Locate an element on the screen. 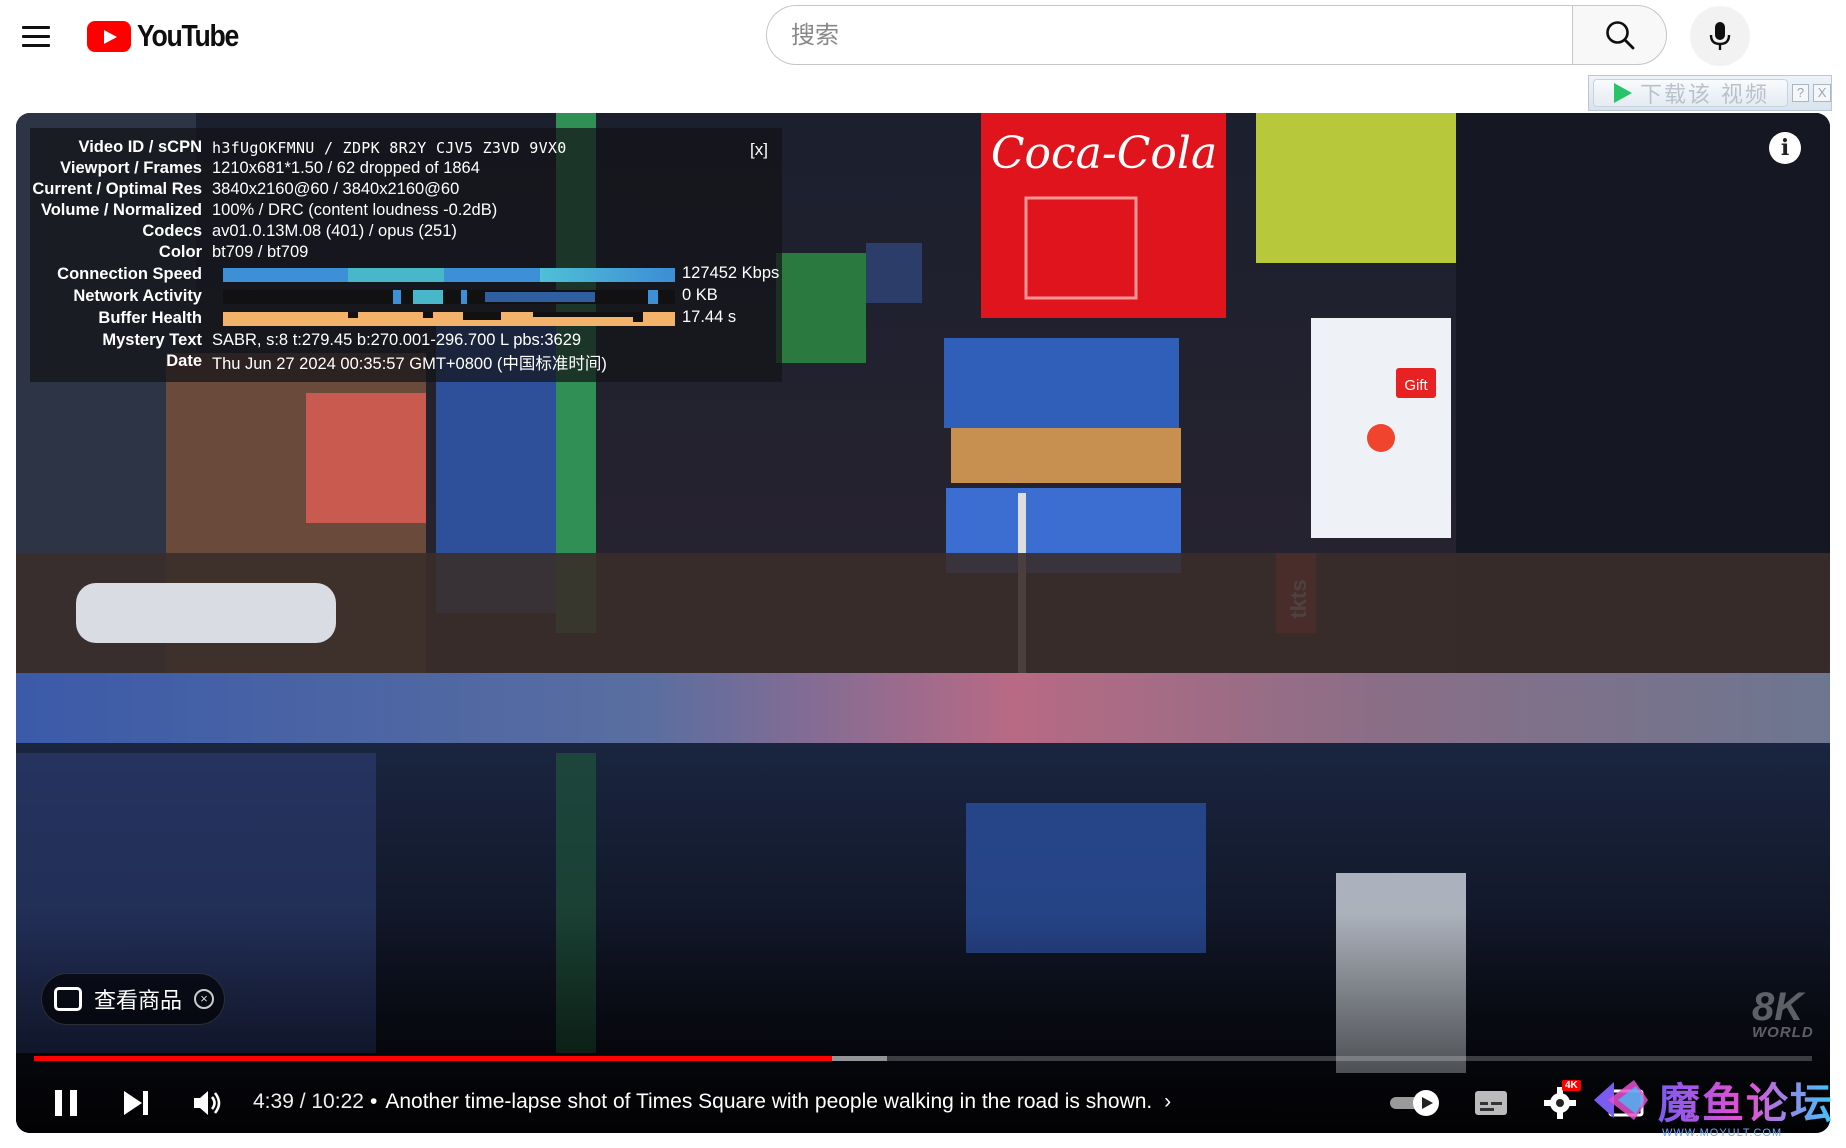 This screenshot has height=1148, width=1846. forum-url: WWW.MOYULT.COM is located at coordinates (1722, 1133).